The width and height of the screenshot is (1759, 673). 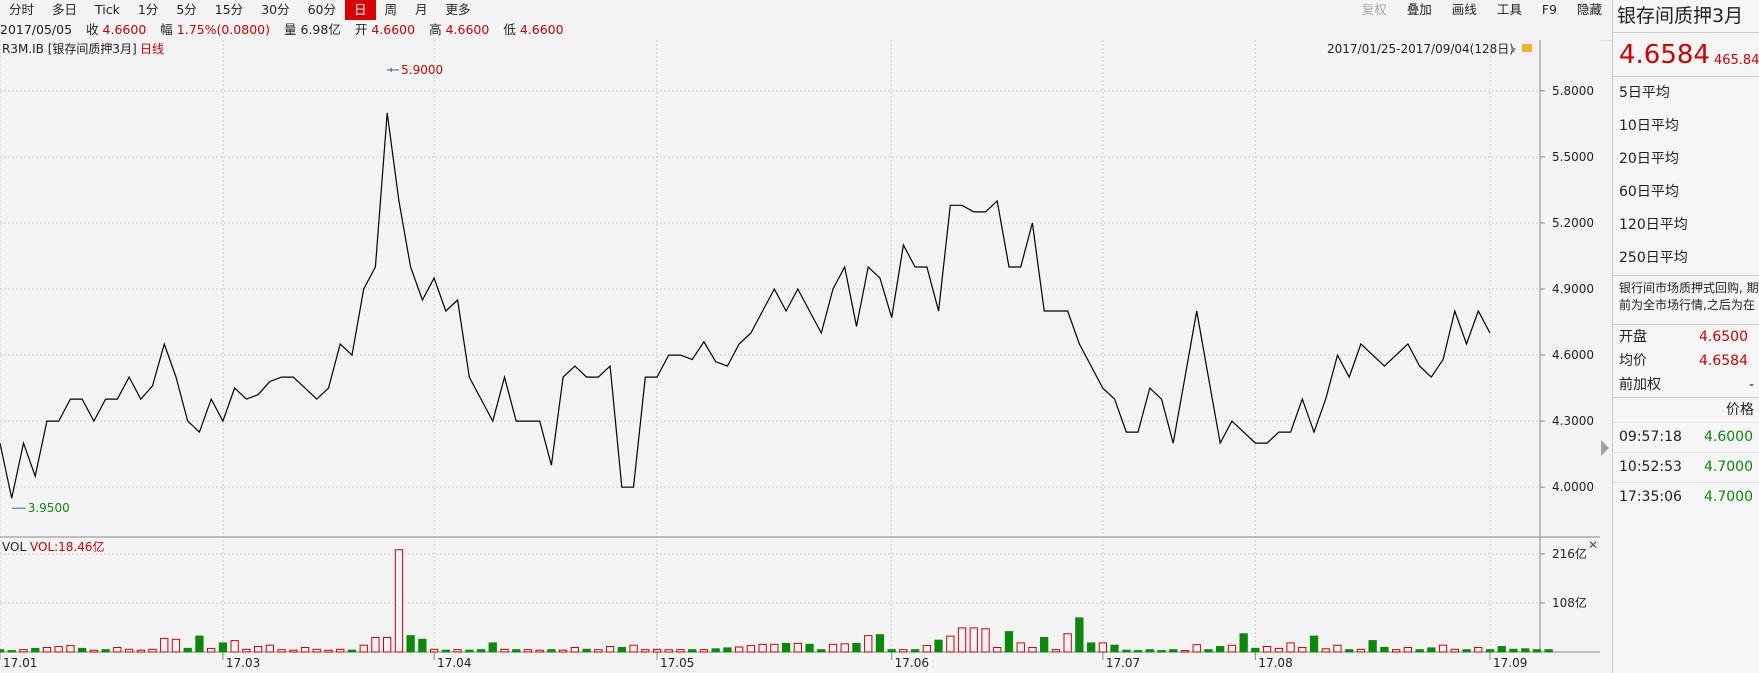 What do you see at coordinates (107, 10) in the screenshot?
I see `tab-tick: Tick` at bounding box center [107, 10].